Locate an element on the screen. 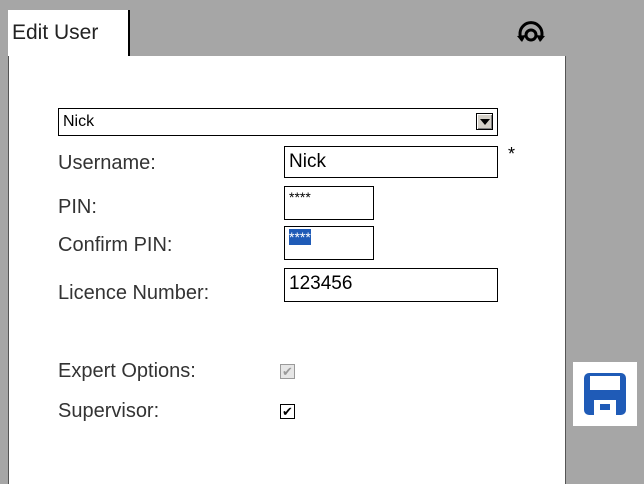 The image size is (644, 484). save-button is located at coordinates (605, 394).